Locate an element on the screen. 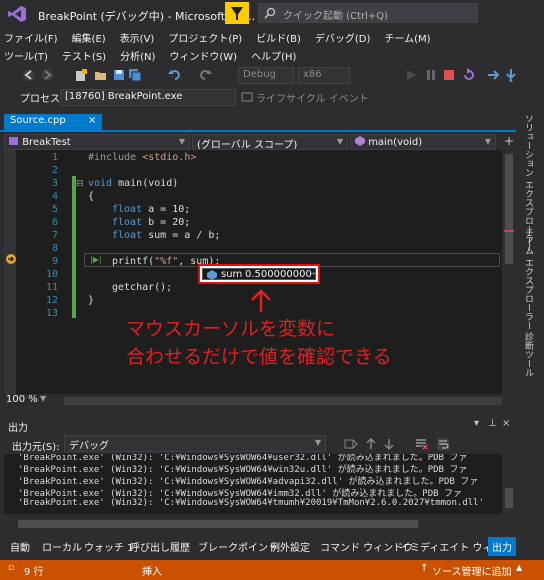  tab-label: Source.cpp is located at coordinates (38, 120).